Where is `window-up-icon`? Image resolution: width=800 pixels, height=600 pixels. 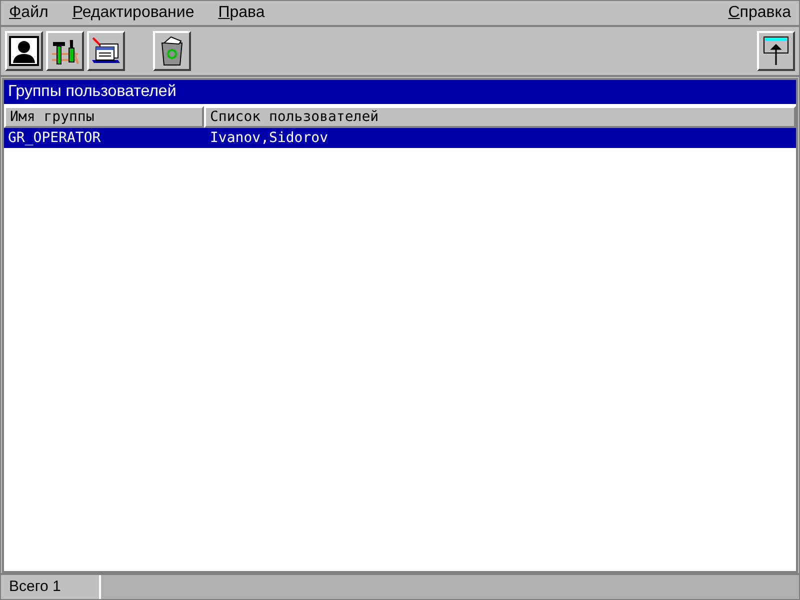
window-up-icon is located at coordinates (776, 51).